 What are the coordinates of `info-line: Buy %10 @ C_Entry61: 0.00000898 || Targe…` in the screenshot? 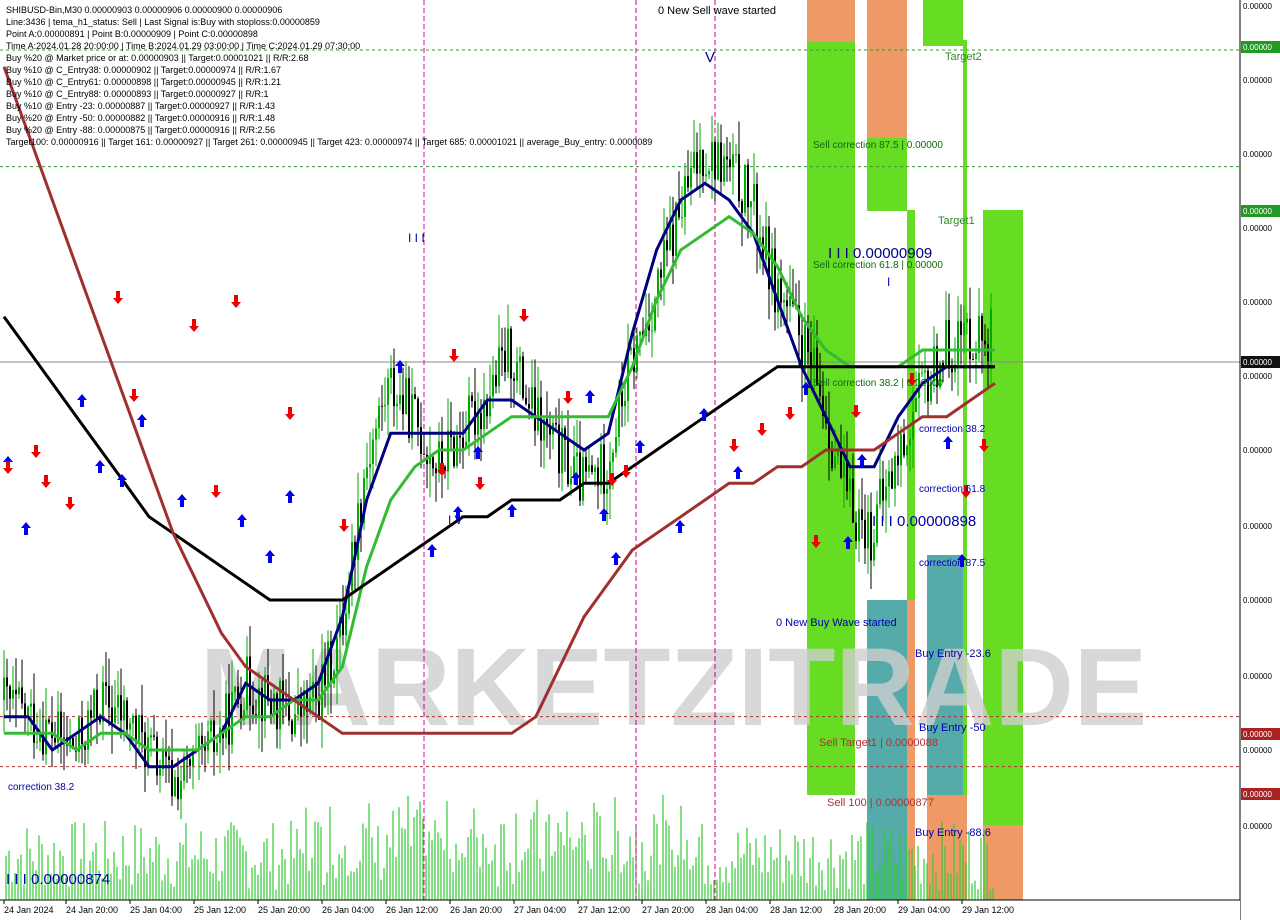 It's located at (144, 82).